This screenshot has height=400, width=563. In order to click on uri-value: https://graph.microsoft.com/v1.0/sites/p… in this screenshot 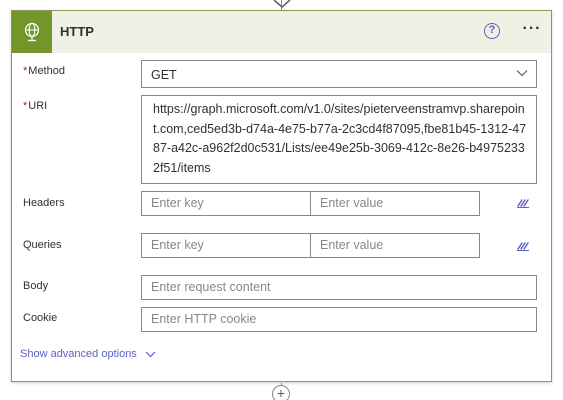, I will do `click(340, 138)`.